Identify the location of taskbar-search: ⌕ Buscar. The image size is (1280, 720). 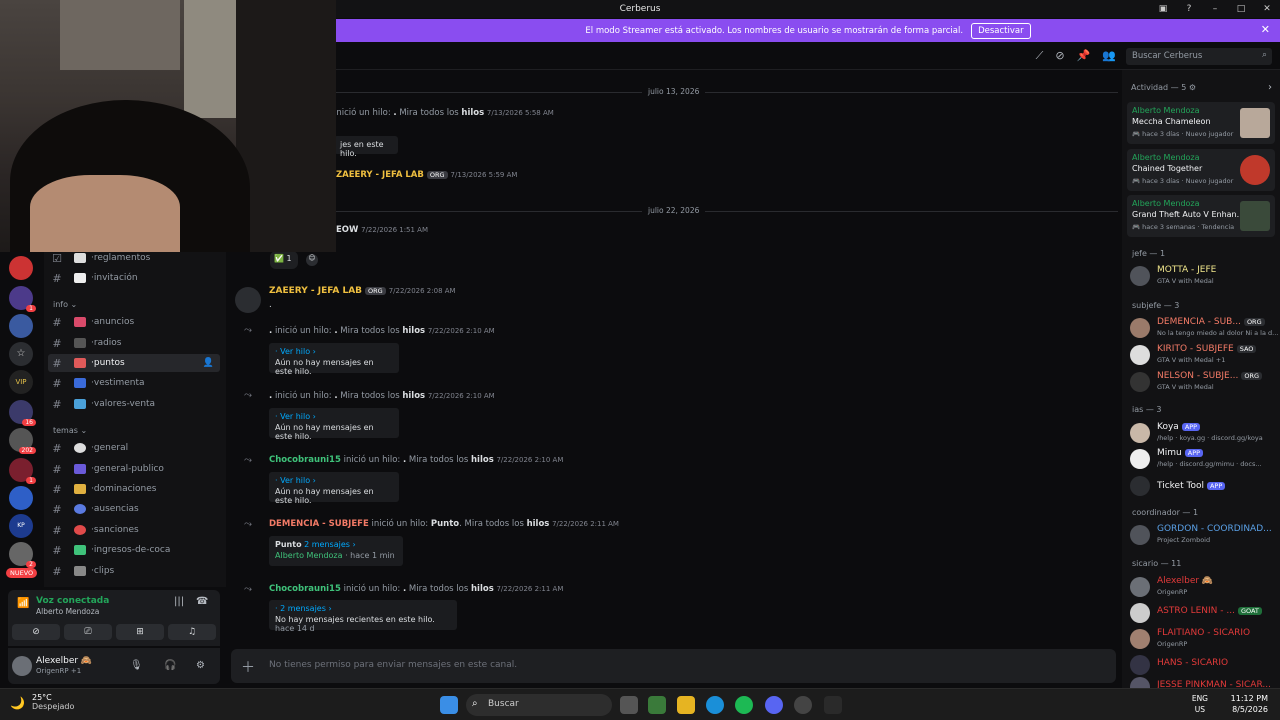
(539, 705).